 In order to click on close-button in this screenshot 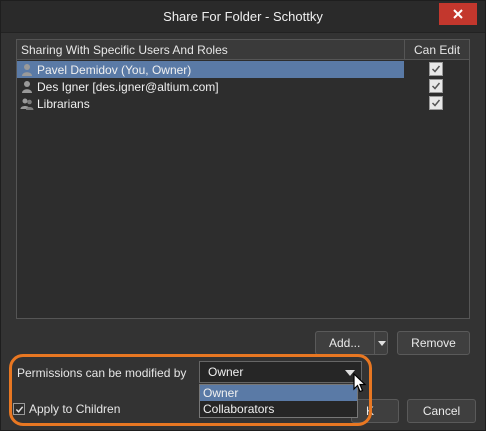, I will do `click(458, 14)`.